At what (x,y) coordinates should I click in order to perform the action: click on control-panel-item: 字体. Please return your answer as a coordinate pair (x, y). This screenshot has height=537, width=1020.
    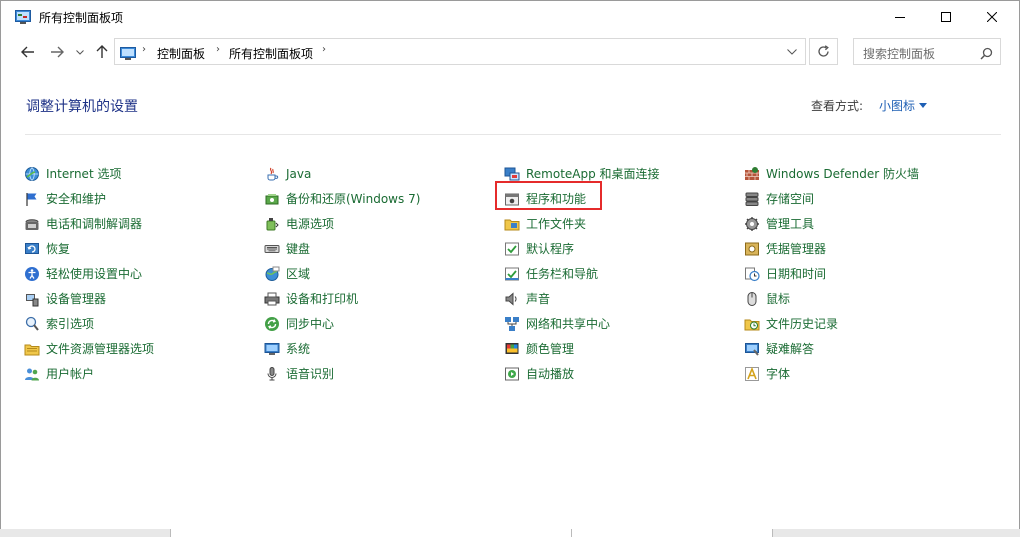
    Looking at the image, I should click on (864, 373).